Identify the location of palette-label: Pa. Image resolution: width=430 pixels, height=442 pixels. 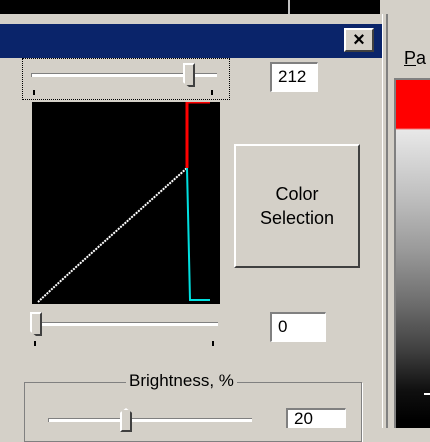
(415, 58).